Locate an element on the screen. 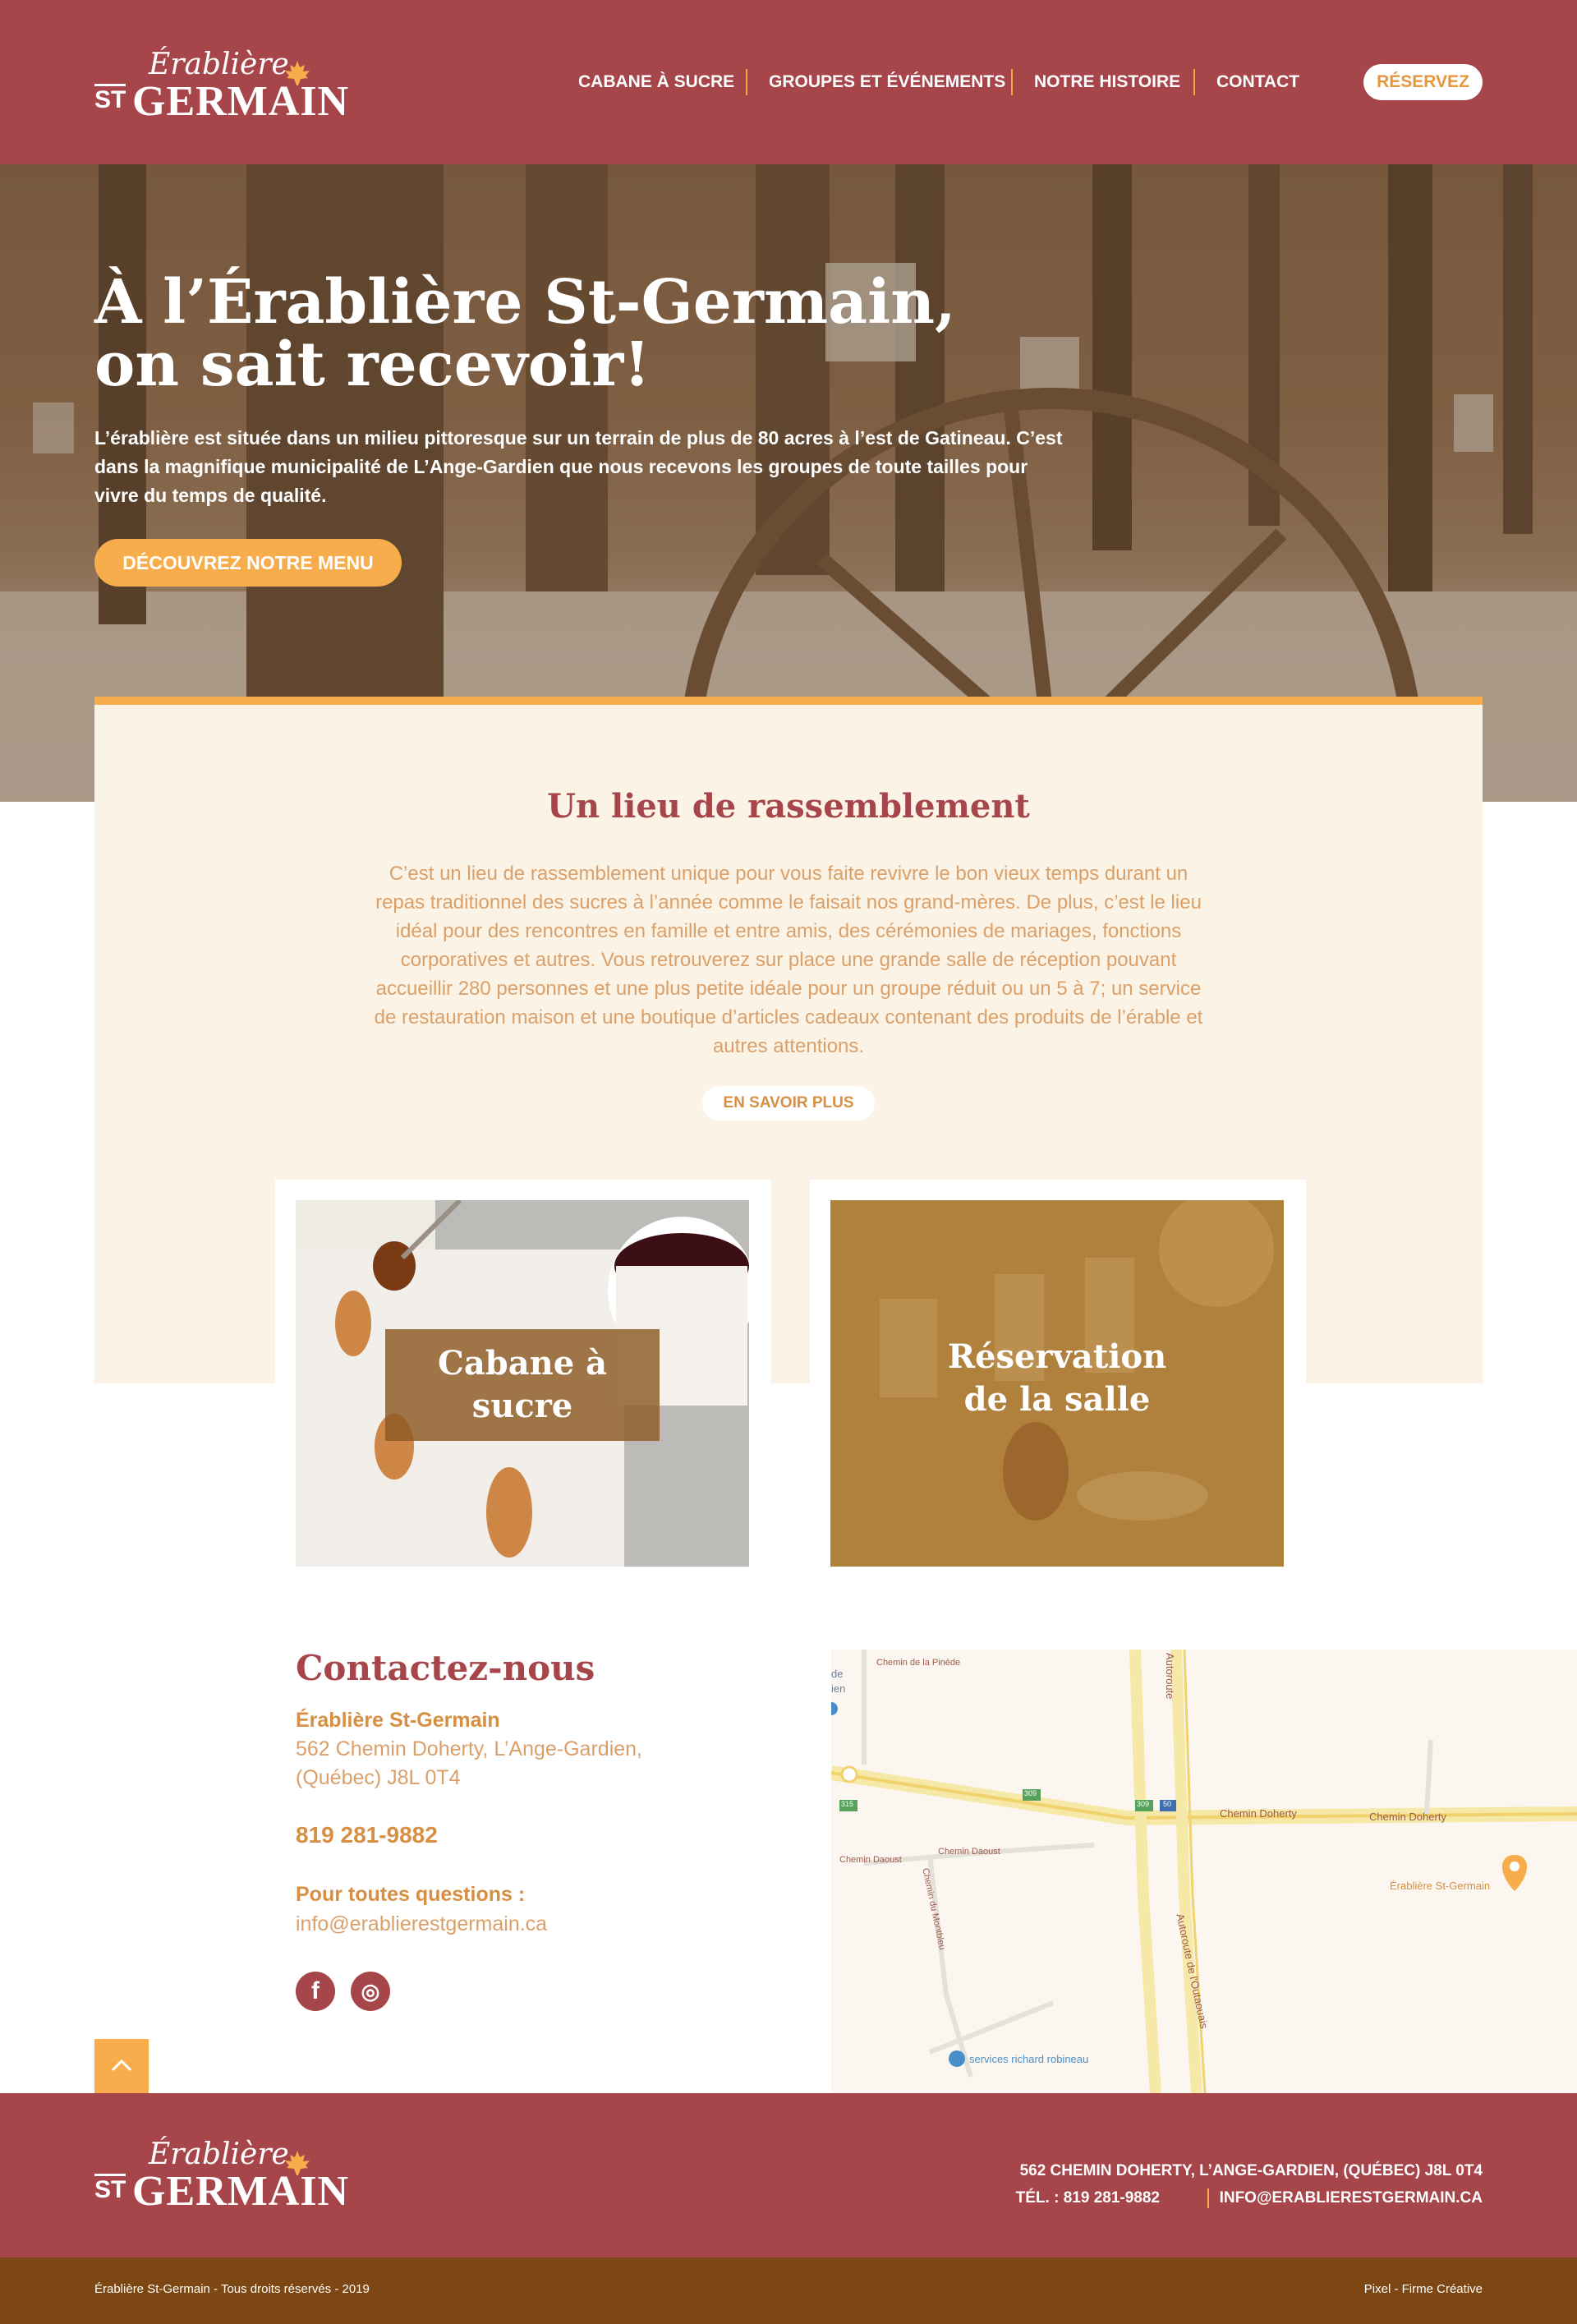  logo: Érablière ST GERMAIN is located at coordinates (221, 86).